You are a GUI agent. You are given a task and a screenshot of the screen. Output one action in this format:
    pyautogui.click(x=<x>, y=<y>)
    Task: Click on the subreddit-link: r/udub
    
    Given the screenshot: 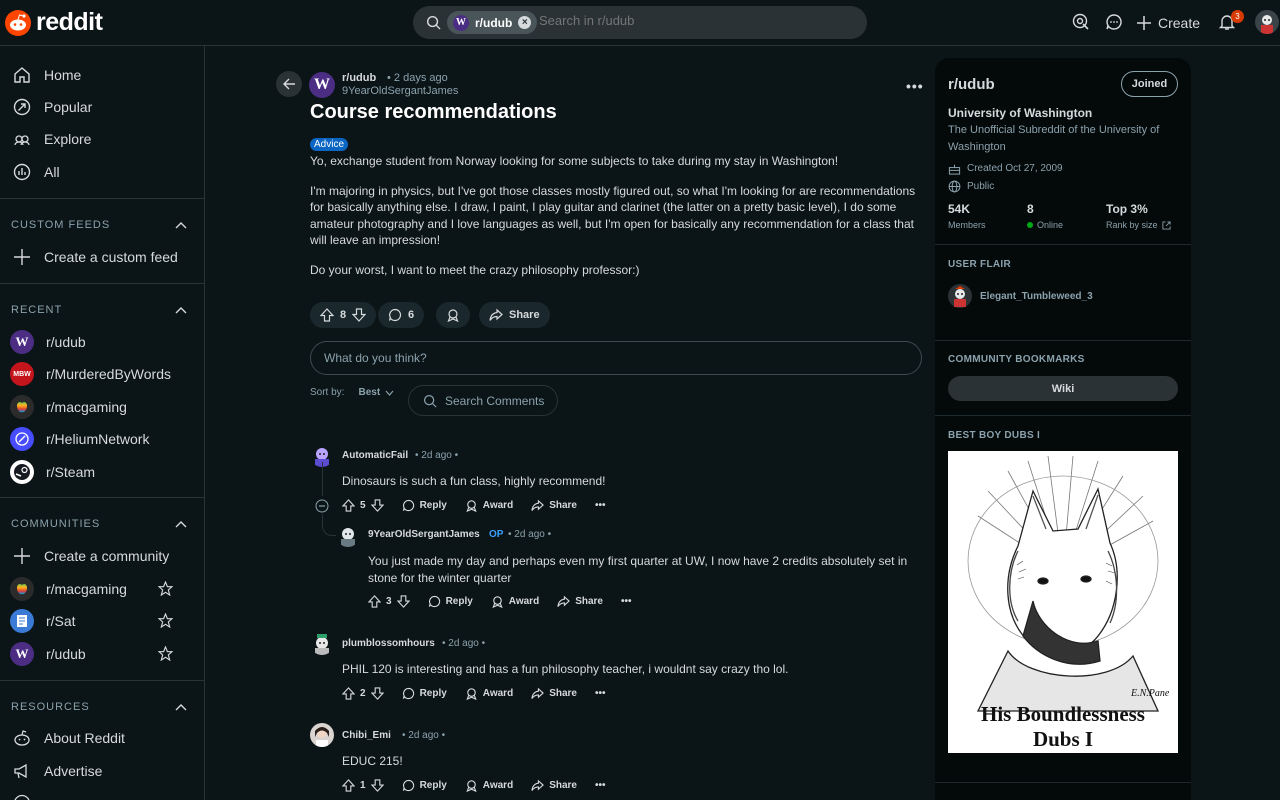 What is the action you would take?
    pyautogui.click(x=359, y=78)
    